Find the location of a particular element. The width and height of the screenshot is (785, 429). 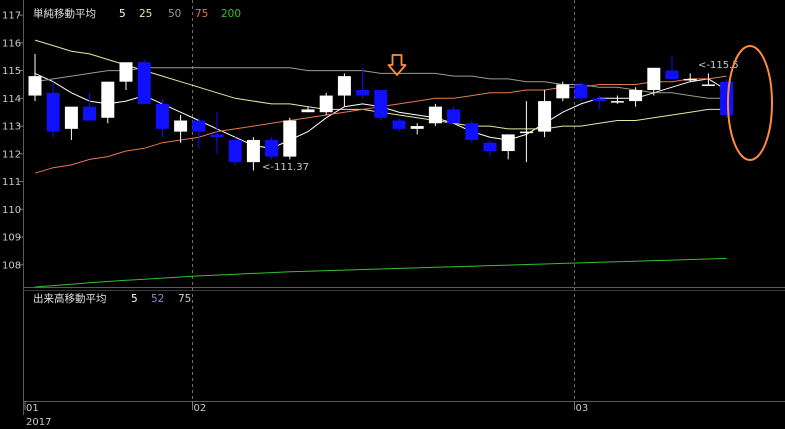

ma-legend-75: 75 is located at coordinates (201, 14).